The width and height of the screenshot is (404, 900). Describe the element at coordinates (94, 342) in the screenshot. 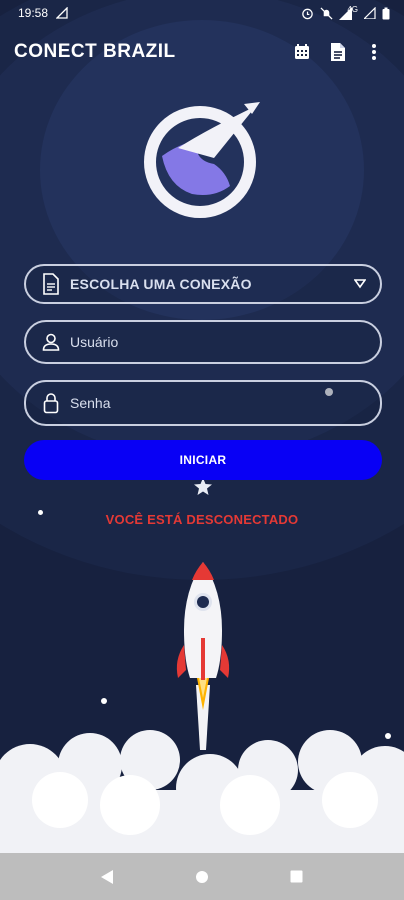

I see `username-placeholder: Usuário` at that location.